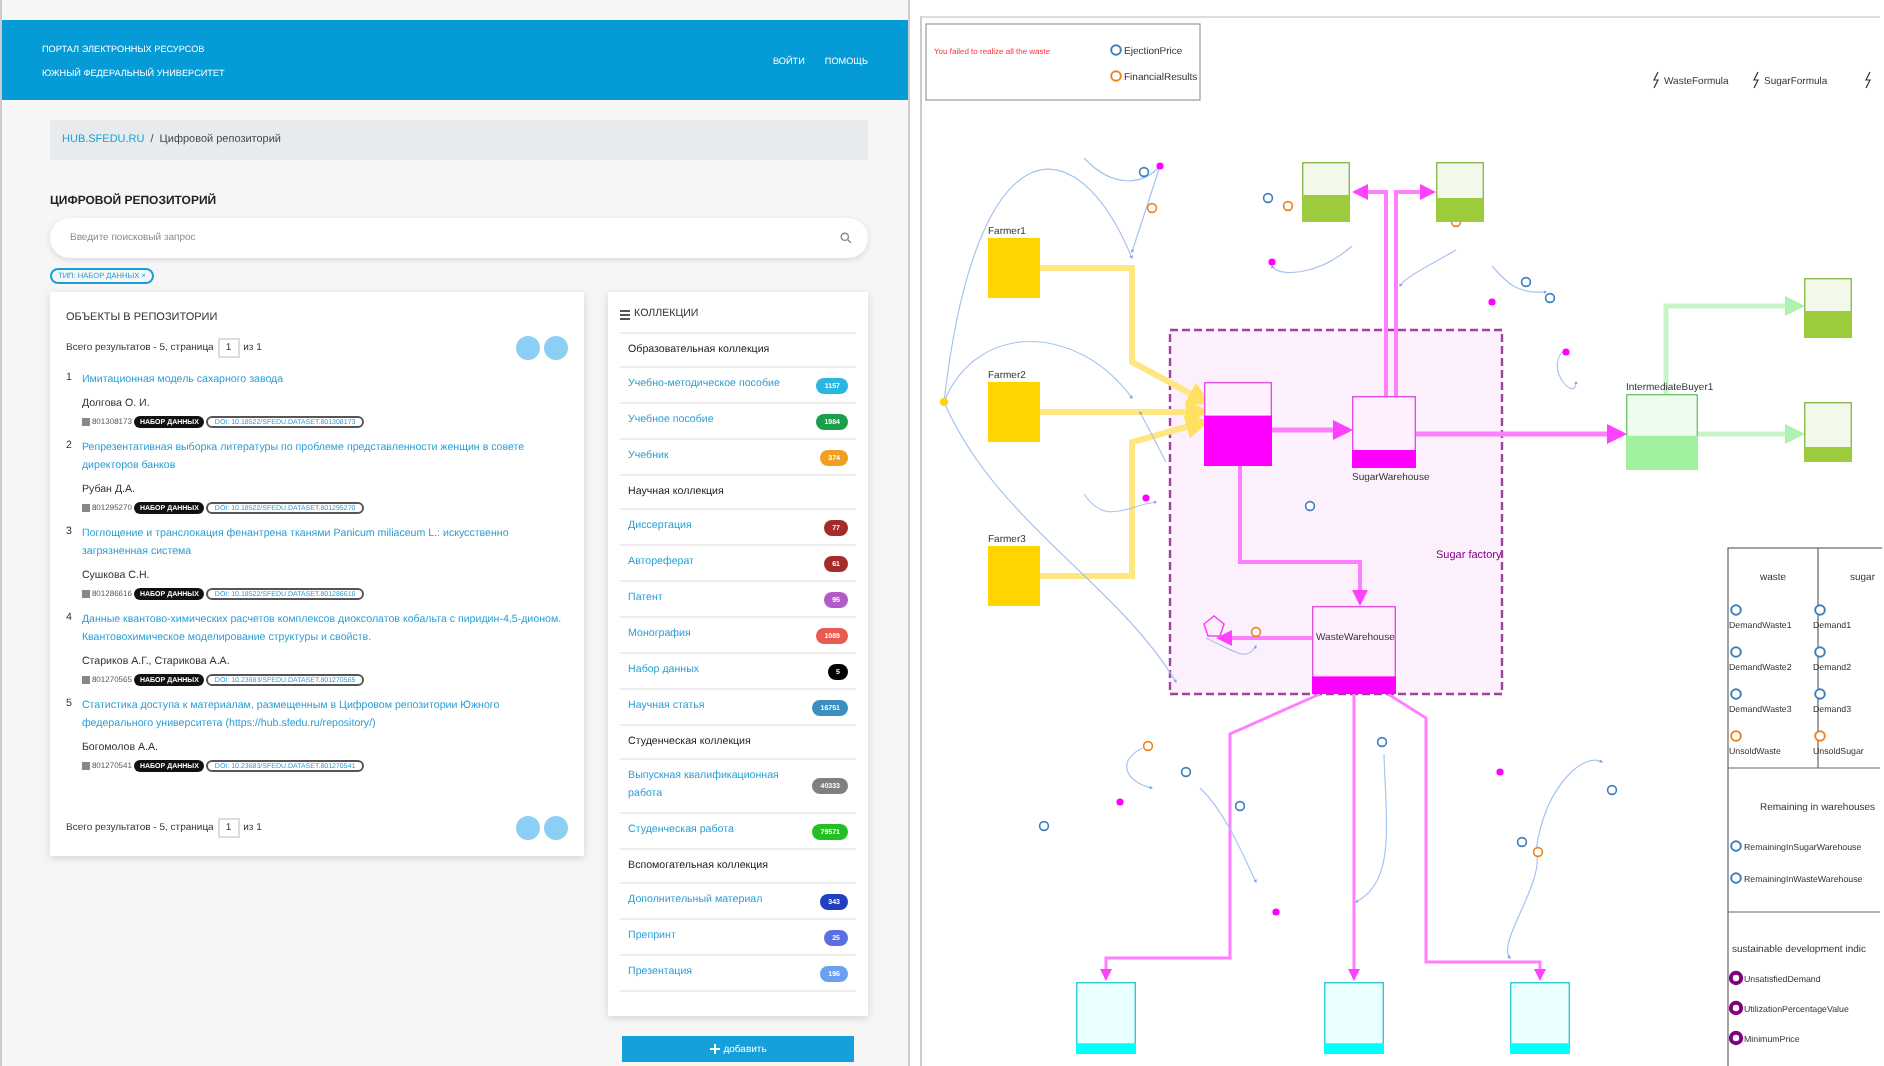 The height and width of the screenshot is (1066, 1884). Describe the element at coordinates (714, 1049) in the screenshot. I see `plus-icon` at that location.